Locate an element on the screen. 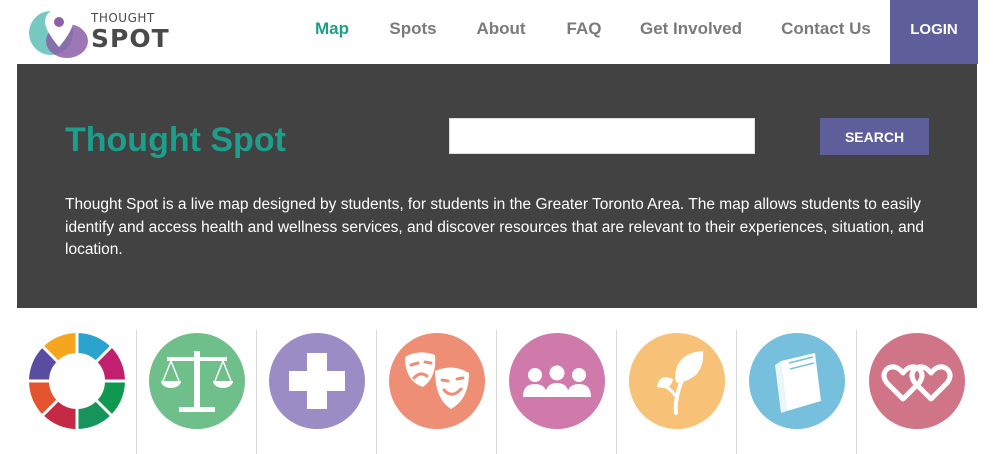 This screenshot has width=1001, height=454. logo-wordmark: THOUGHT SPOT is located at coordinates (130, 32).